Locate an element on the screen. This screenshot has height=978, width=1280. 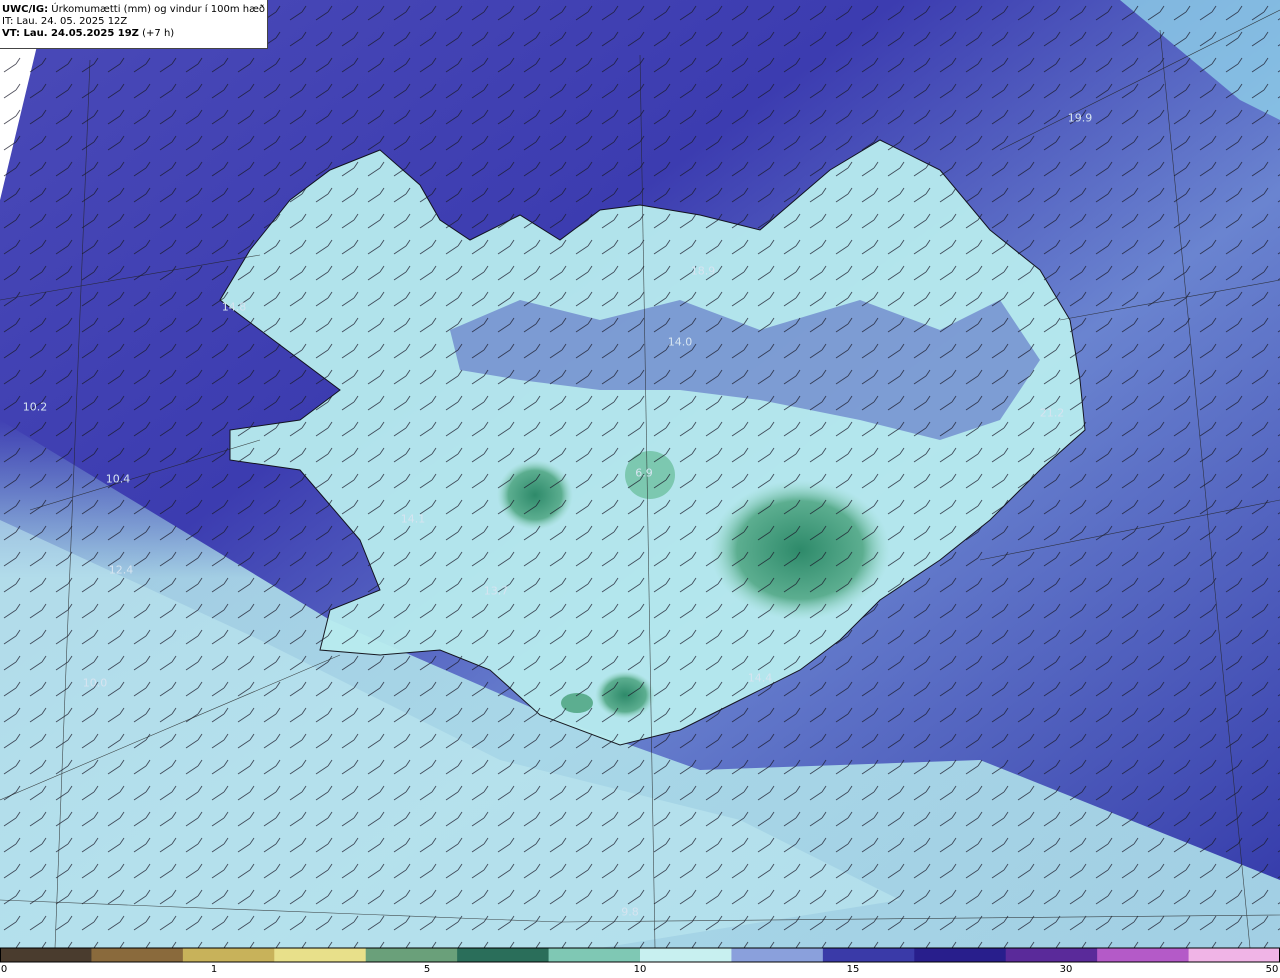
precip-colorbar is located at coordinates (640, 955).